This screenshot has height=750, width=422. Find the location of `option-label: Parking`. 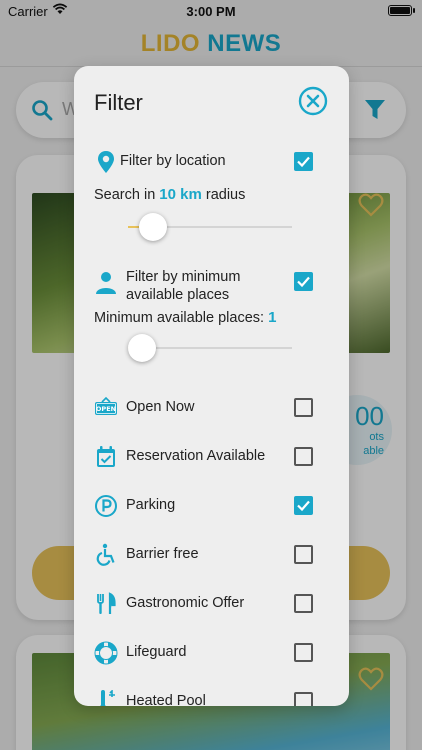

option-label: Parking is located at coordinates (151, 505).